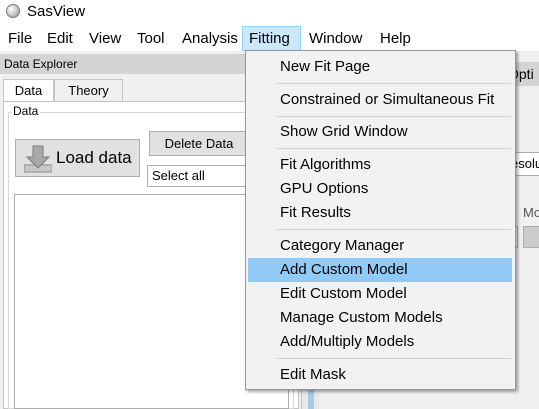 The image size is (539, 409). I want to click on menu-tool: Tool, so click(151, 38).